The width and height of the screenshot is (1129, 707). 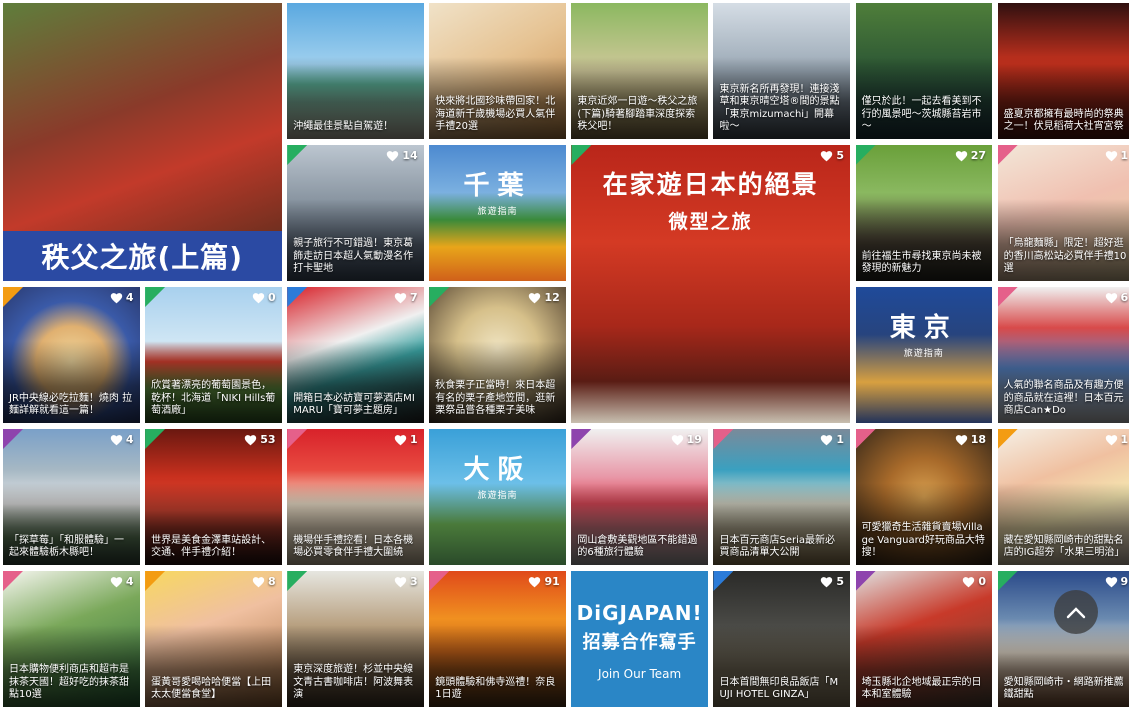 I want to click on article-tile-featured: 5 在家遊日本的絕景 微型之旅, so click(x=710, y=284).